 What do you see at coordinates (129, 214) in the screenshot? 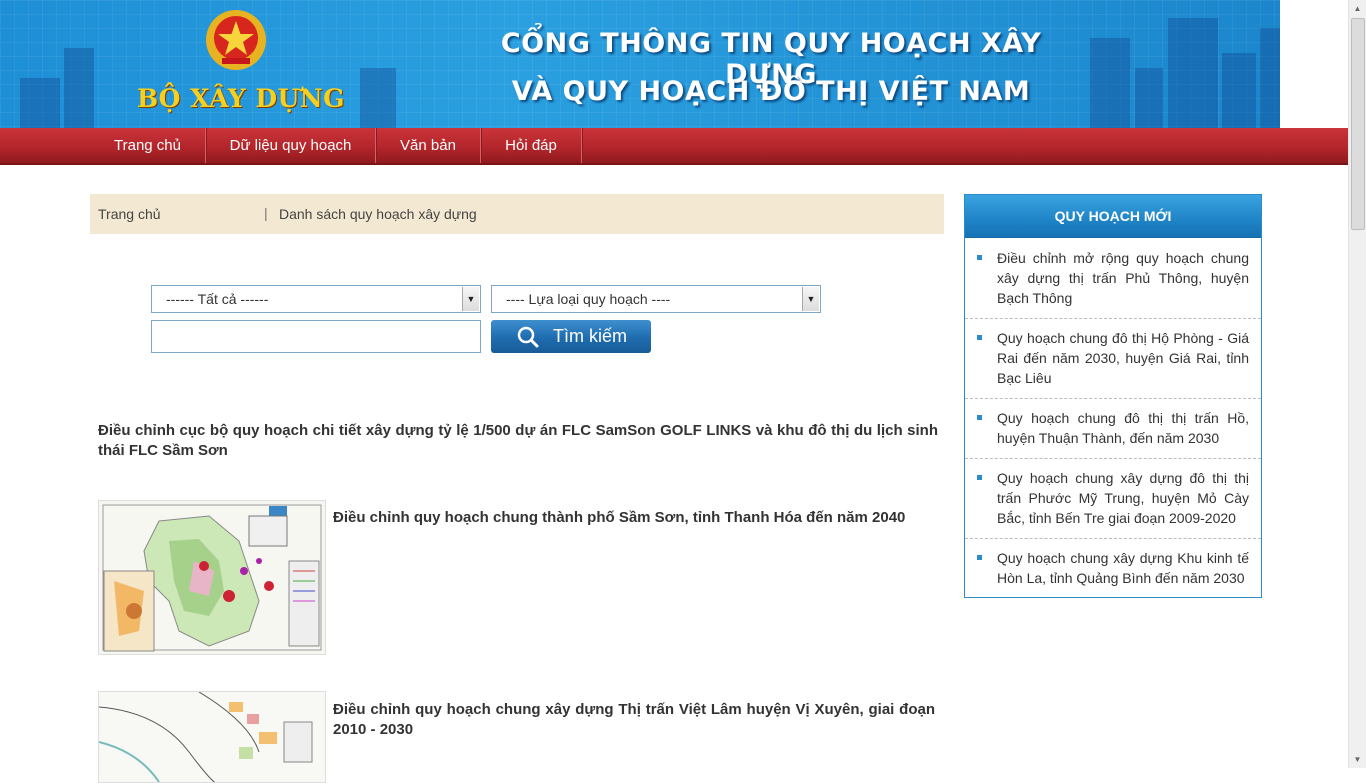
I see `breadcrumb-home-link: Trang chủ` at bounding box center [129, 214].